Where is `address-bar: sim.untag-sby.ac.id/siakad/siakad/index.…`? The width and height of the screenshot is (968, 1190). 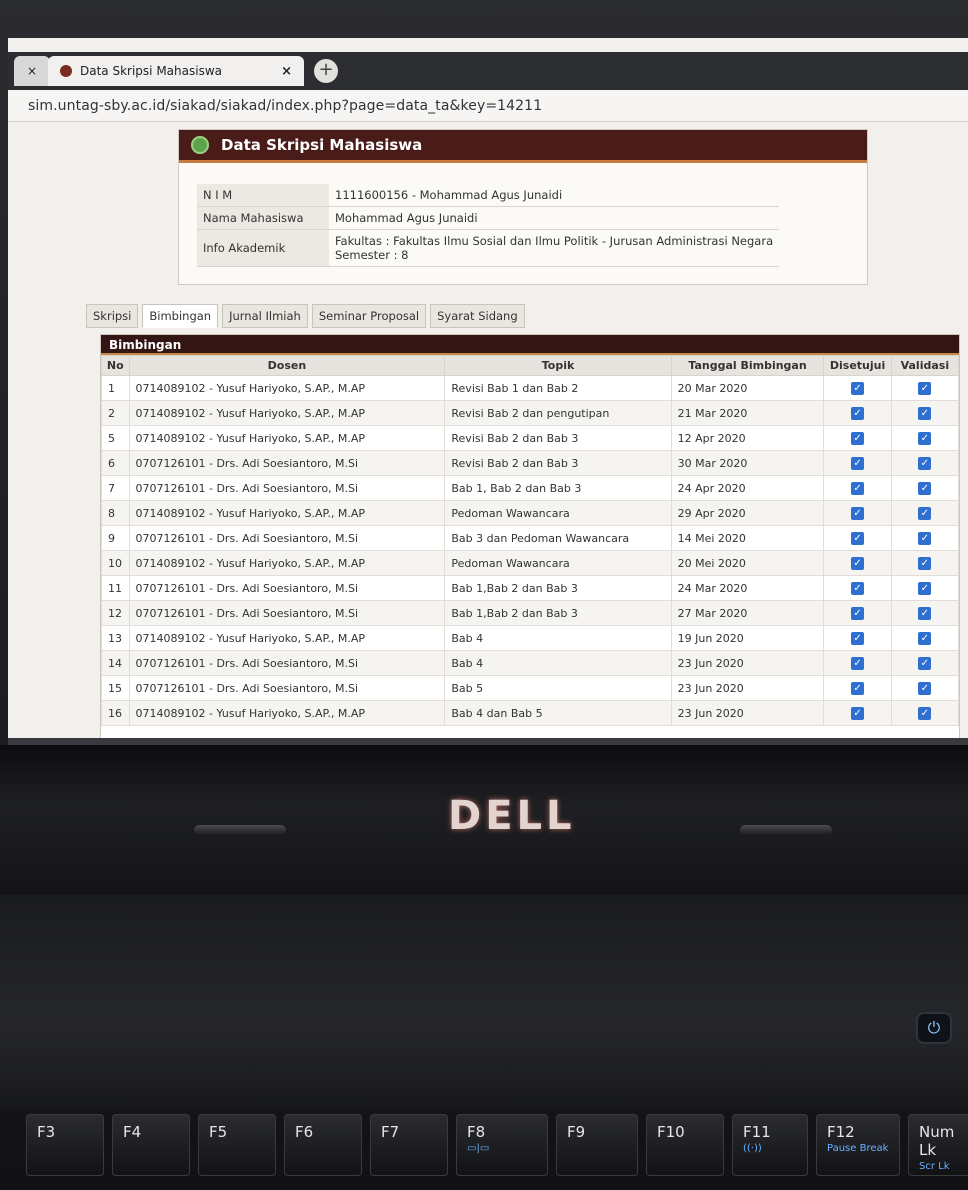
address-bar: sim.untag-sby.ac.id/siakad/siakad/index.… is located at coordinates (488, 106).